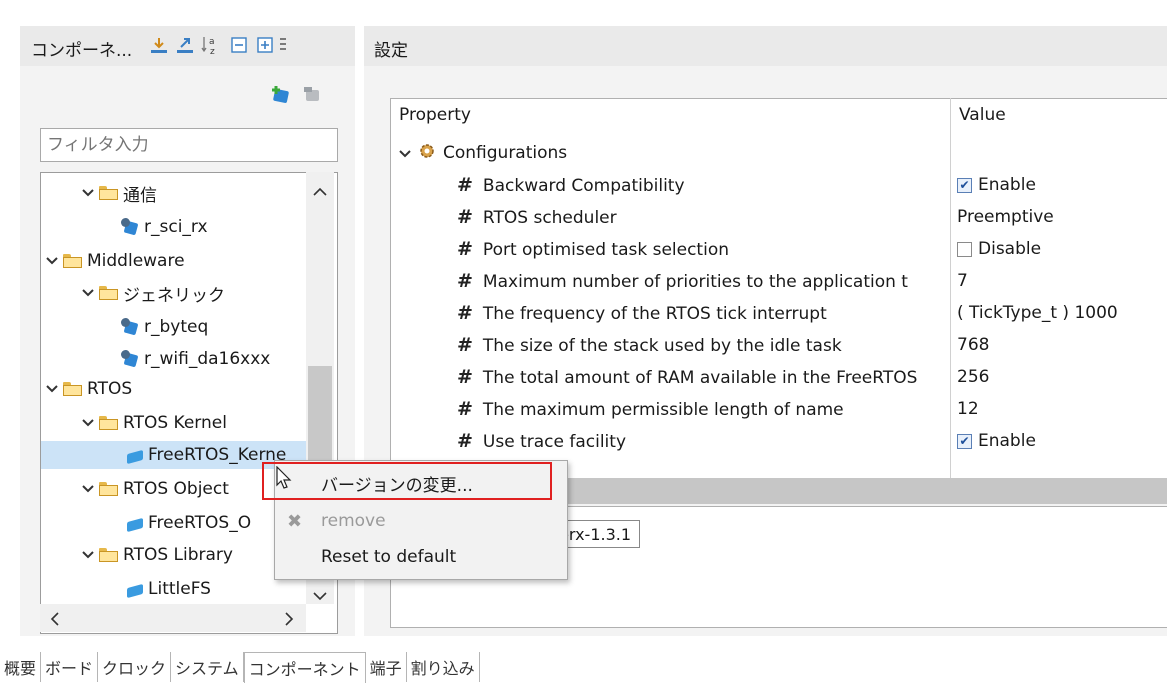  Describe the element at coordinates (207, 667) in the screenshot. I see `tab-system: システム` at that location.